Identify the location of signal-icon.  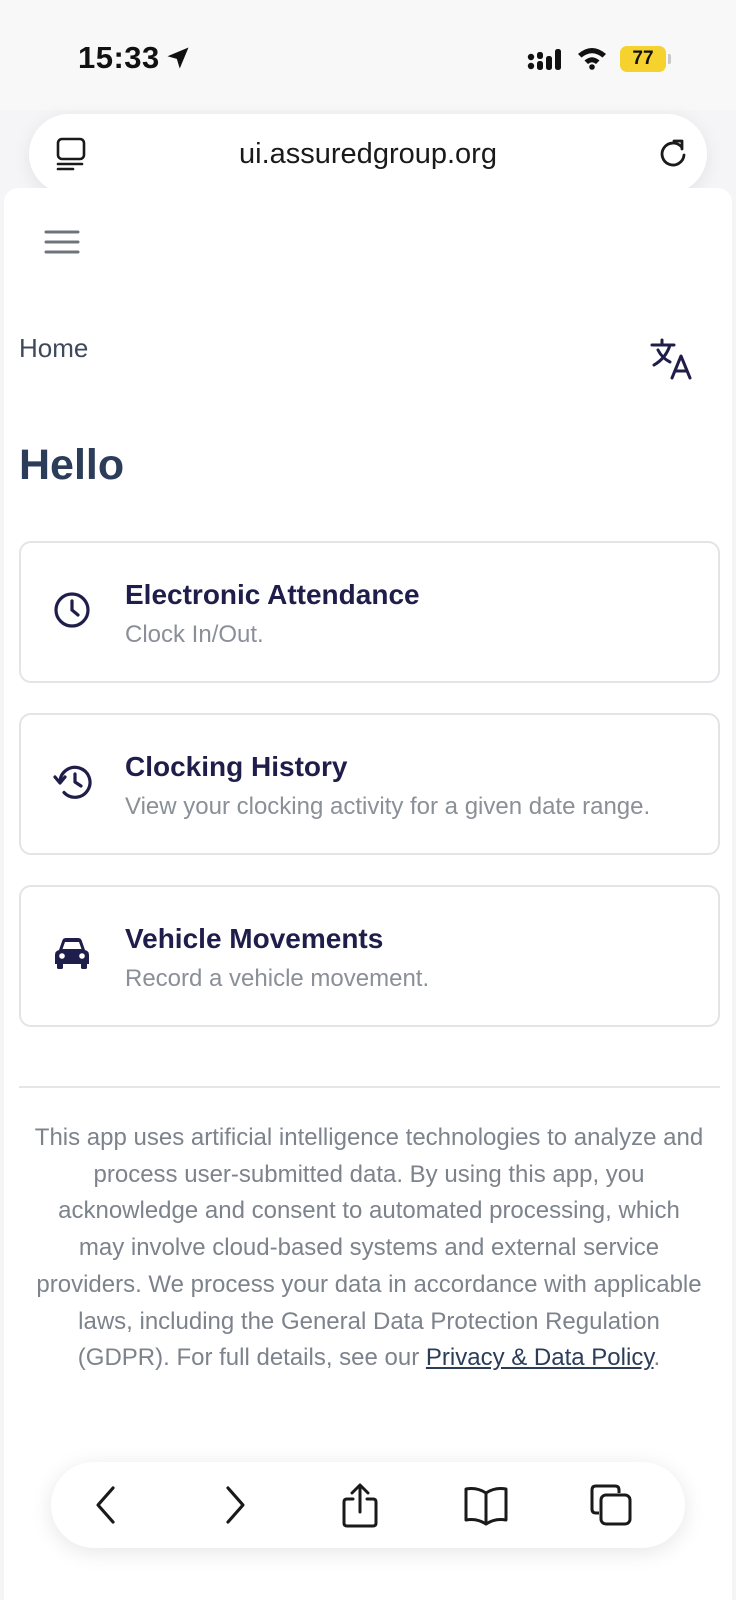
(545, 62).